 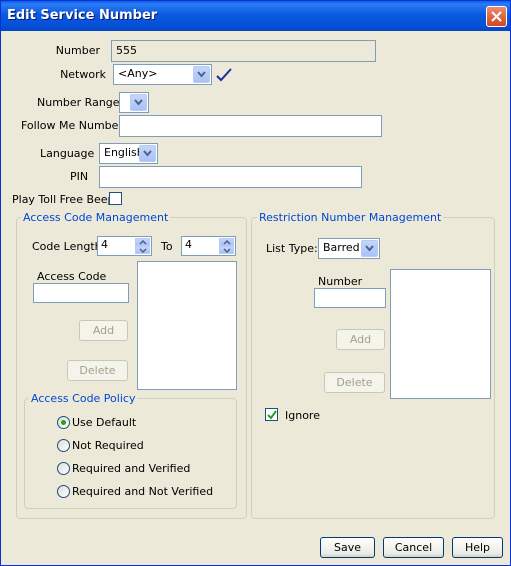 I want to click on code-length-to-spinner: 4, so click(x=208, y=246).